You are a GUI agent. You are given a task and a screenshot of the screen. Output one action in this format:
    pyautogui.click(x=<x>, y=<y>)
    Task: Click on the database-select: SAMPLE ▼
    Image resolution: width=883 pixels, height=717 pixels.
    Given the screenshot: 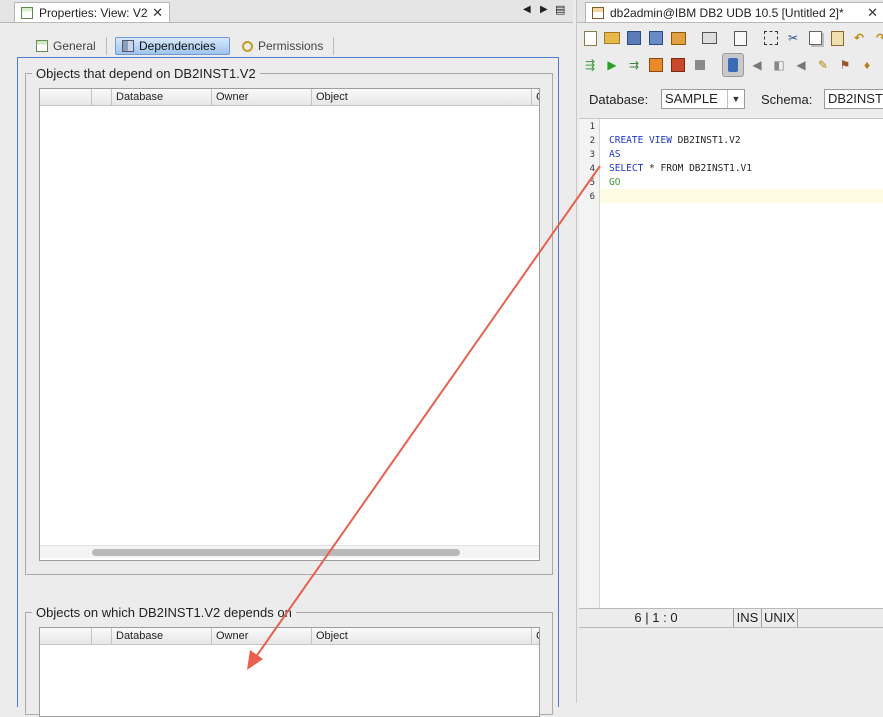 What is the action you would take?
    pyautogui.click(x=703, y=99)
    